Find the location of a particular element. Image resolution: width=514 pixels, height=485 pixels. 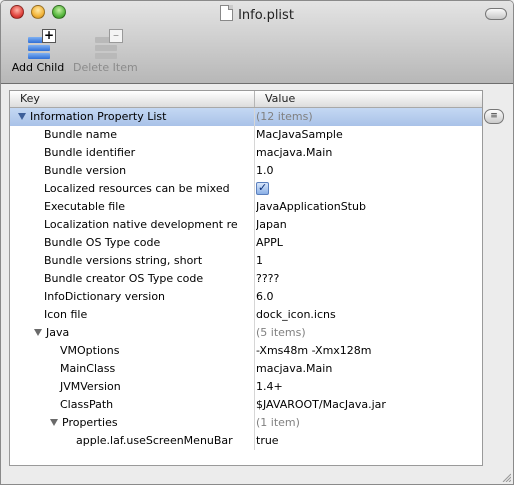

delete-item-icon: – is located at coordinates (107, 45).